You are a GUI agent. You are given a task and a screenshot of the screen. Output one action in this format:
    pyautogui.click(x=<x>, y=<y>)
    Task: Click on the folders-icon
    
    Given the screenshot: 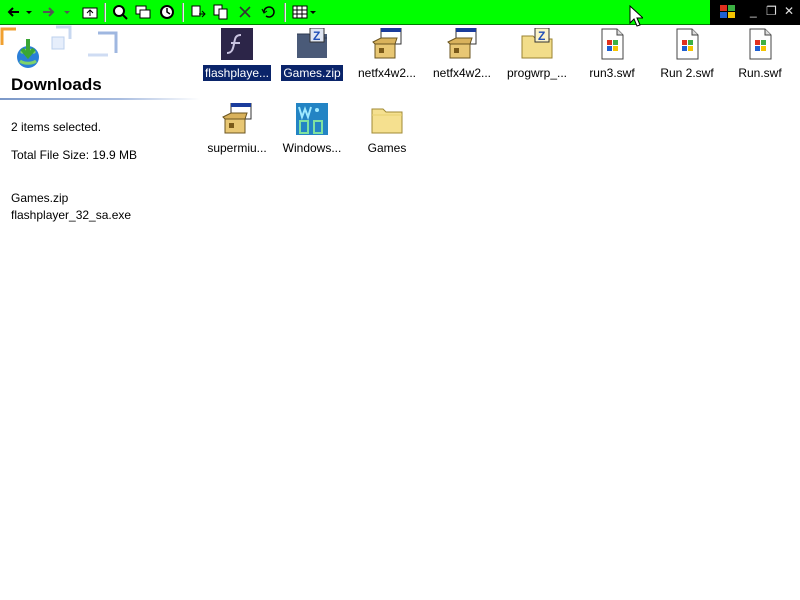 What is the action you would take?
    pyautogui.click(x=143, y=12)
    